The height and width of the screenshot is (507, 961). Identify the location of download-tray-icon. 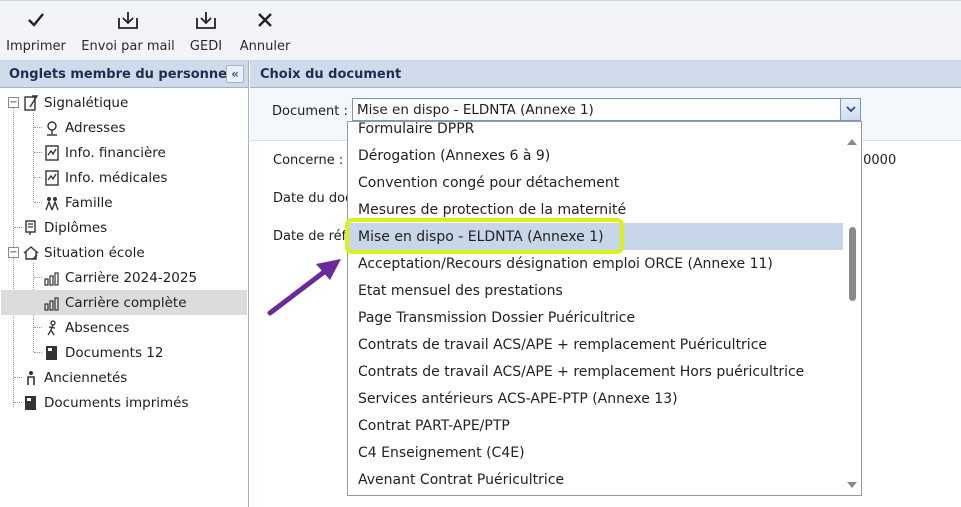
(206, 20).